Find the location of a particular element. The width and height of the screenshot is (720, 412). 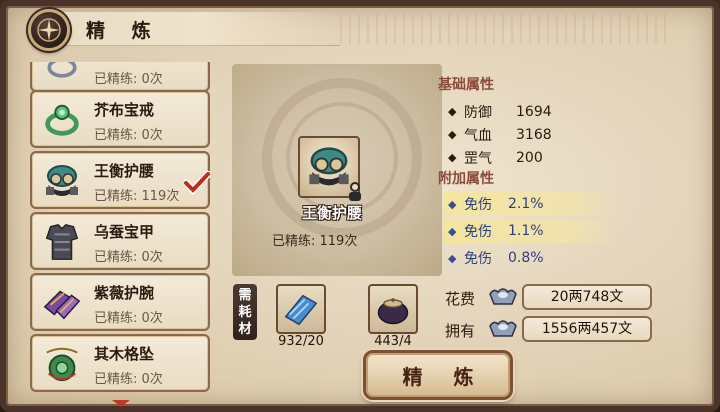

extra-attributes: 附加属性 ◆ 免伤 2.1% ◆ 免伤 1.1% ◆ 免伤 0.8% is located at coordinates (548, 220).